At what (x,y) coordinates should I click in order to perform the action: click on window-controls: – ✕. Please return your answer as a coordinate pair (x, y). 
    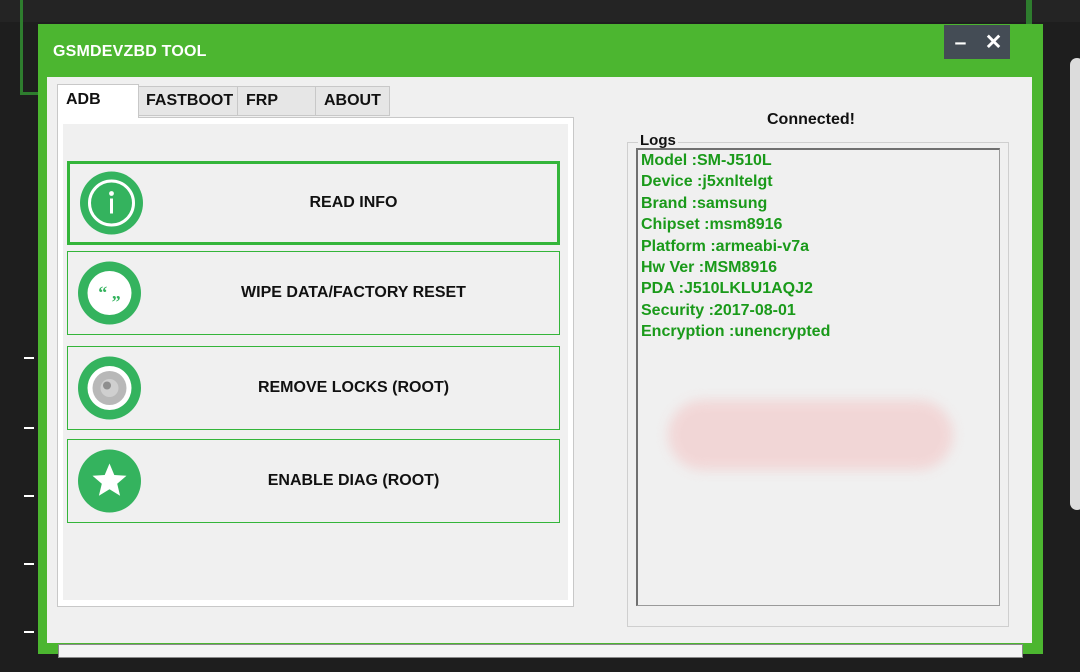
    Looking at the image, I should click on (977, 42).